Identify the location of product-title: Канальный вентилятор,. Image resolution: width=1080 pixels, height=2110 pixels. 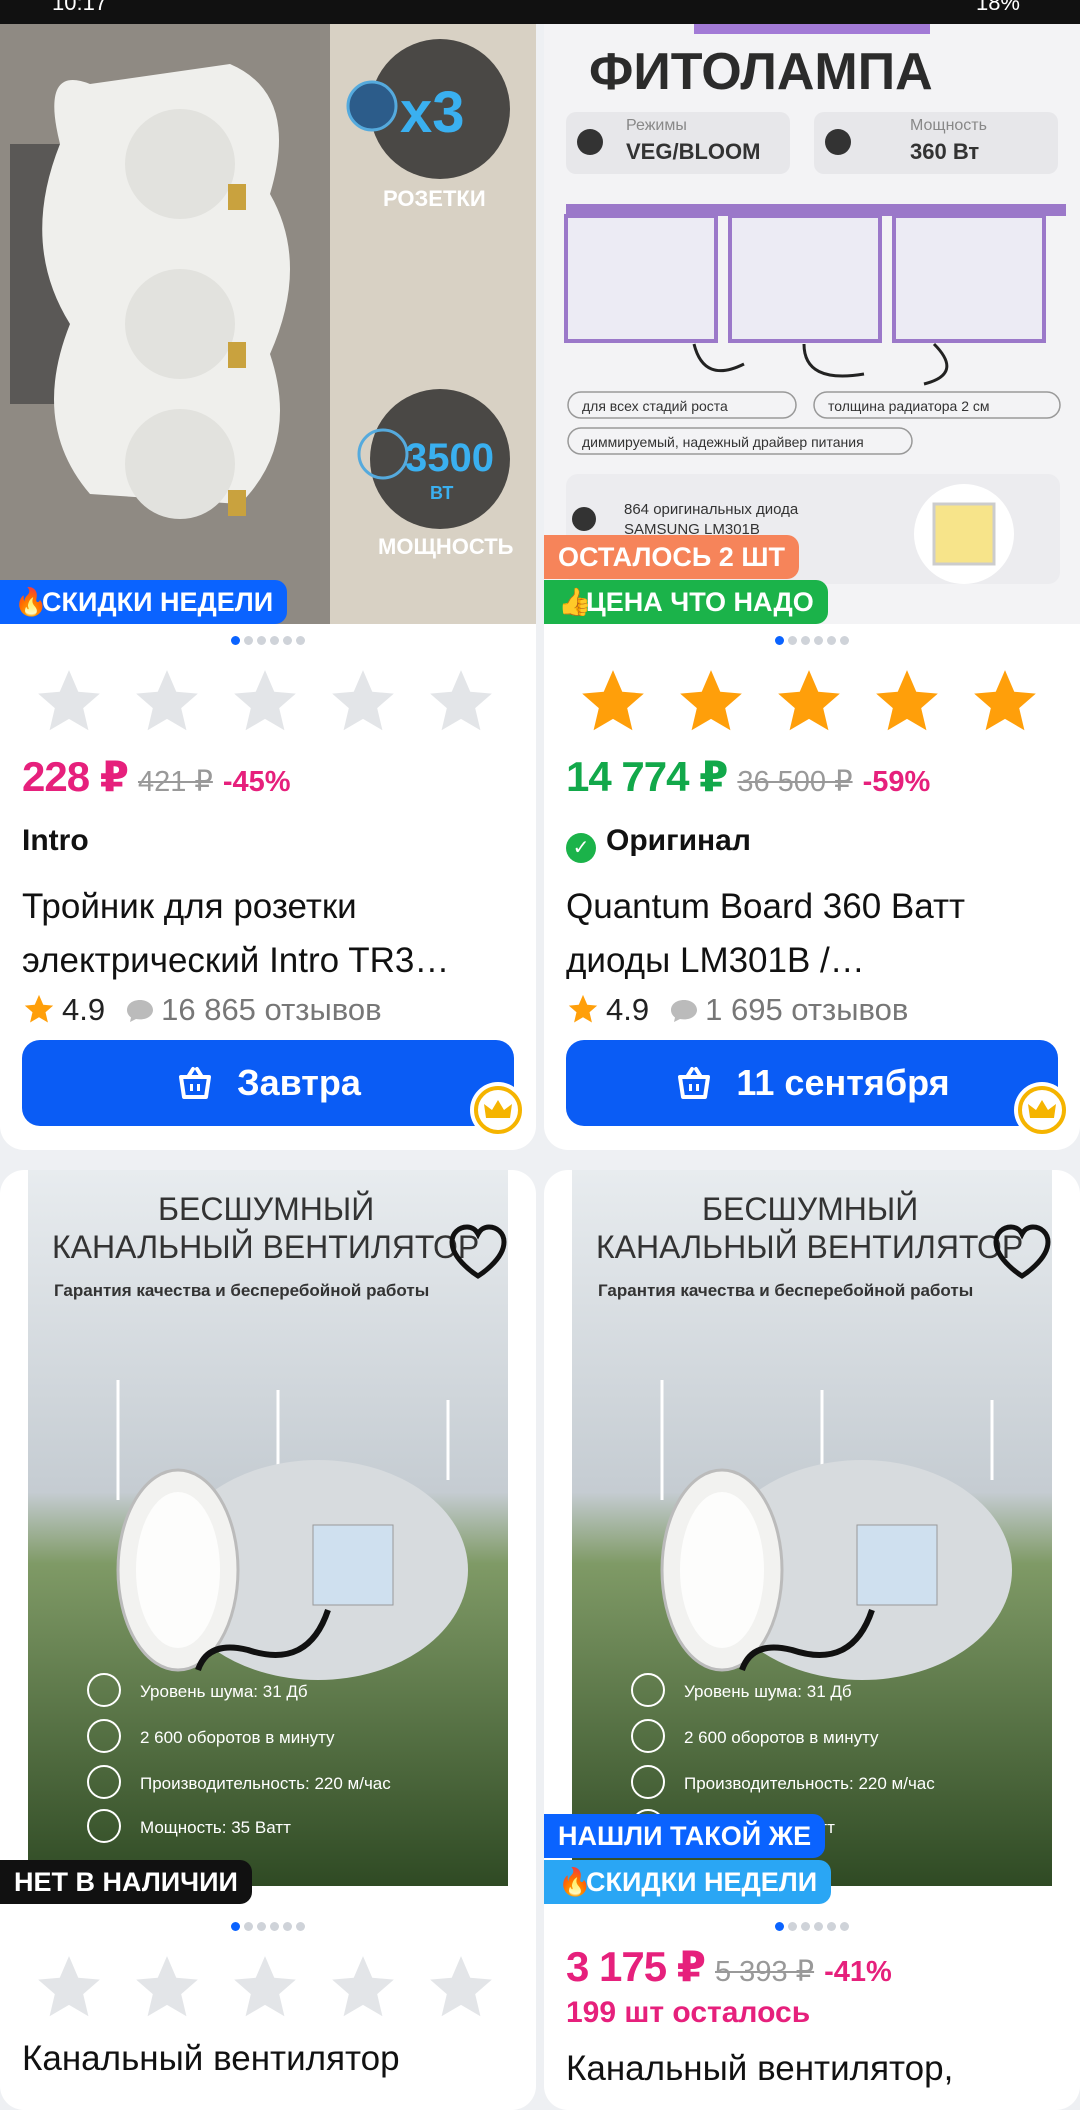
(816, 2069).